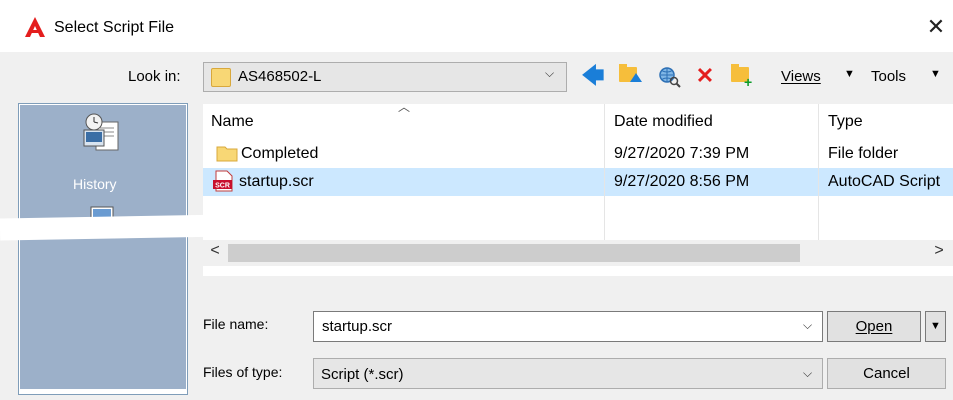 Image resolution: width=953 pixels, height=400 pixels. Describe the element at coordinates (101, 132) in the screenshot. I see `history-icon` at that location.